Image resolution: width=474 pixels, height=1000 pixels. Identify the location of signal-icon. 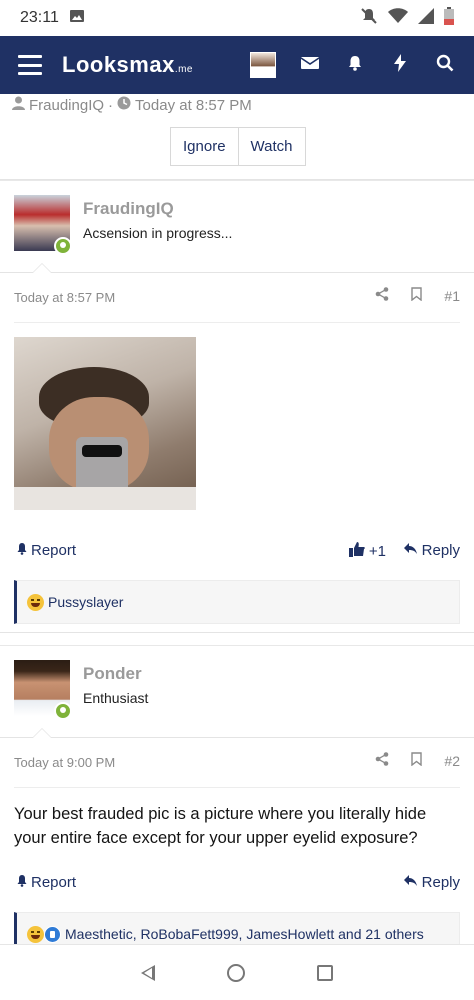
(426, 18).